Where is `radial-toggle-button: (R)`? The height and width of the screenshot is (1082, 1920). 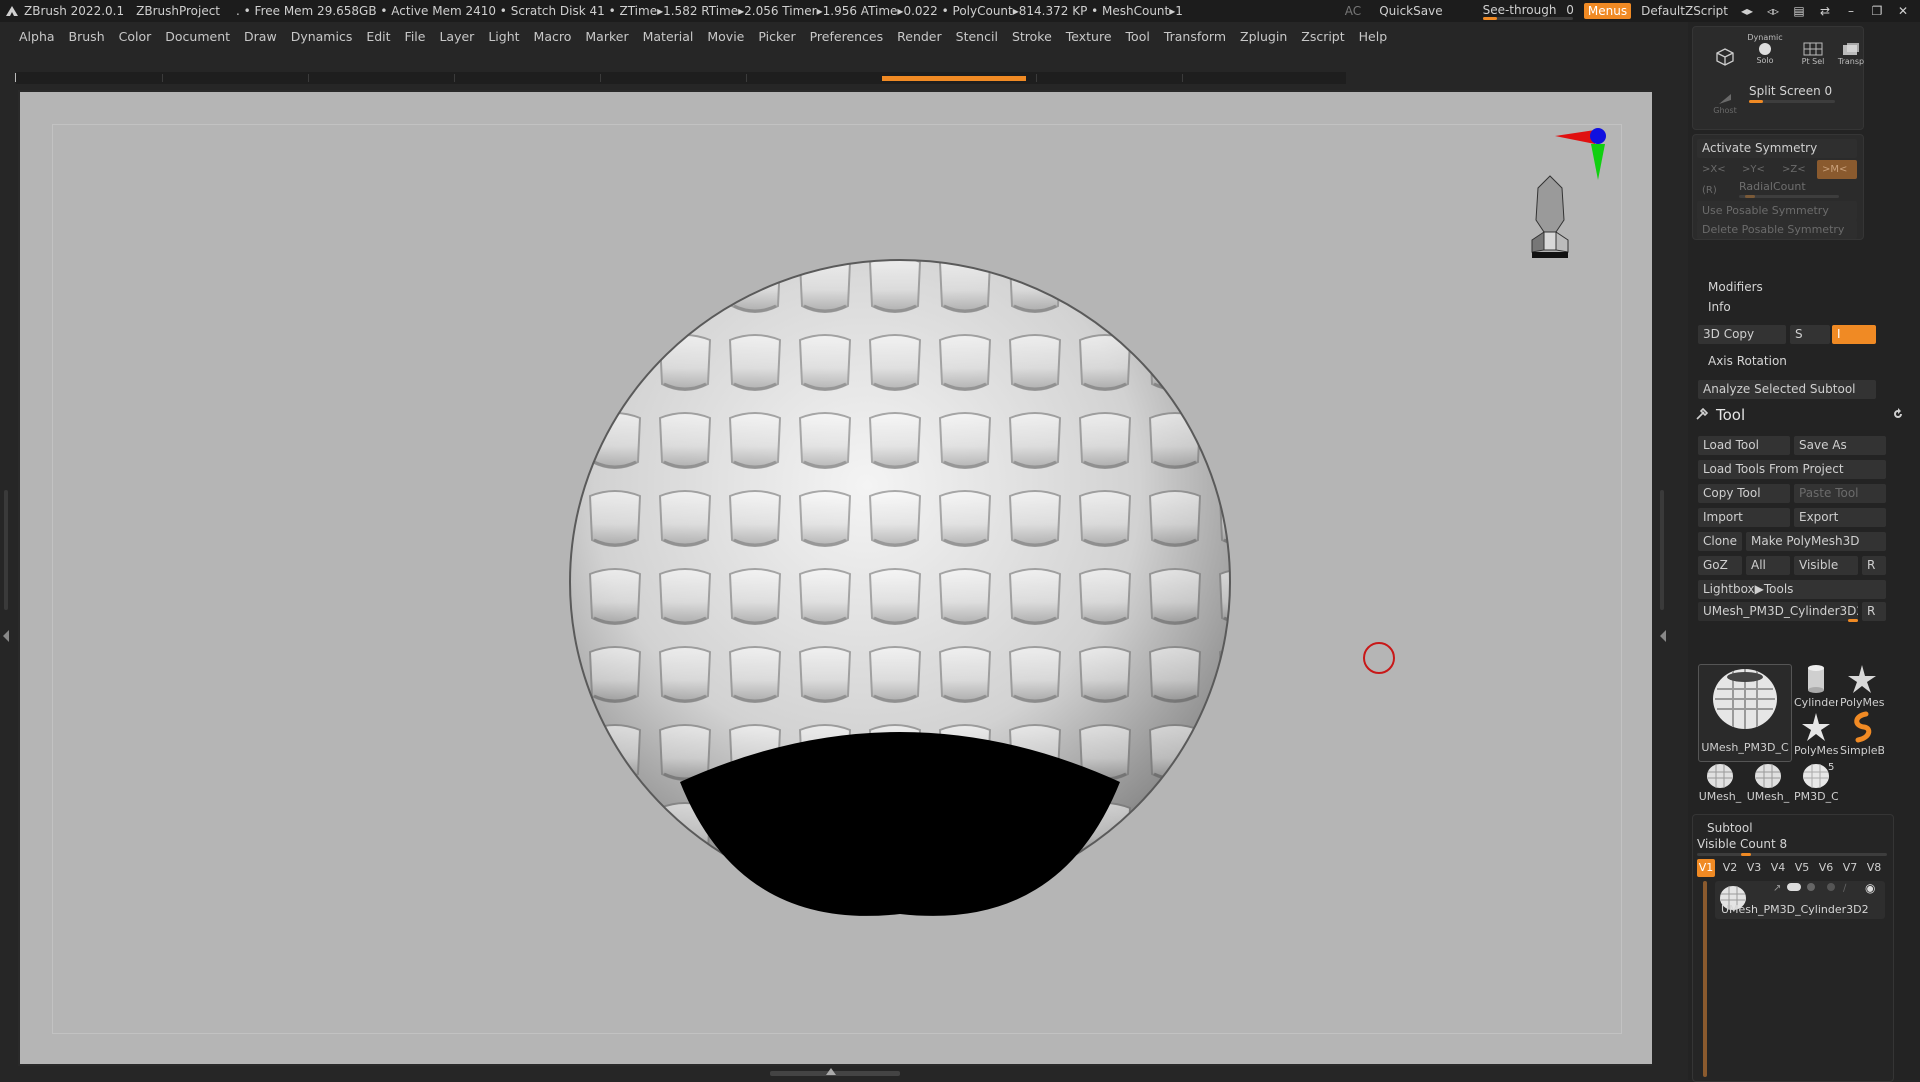 radial-toggle-button: (R) is located at coordinates (1715, 190).